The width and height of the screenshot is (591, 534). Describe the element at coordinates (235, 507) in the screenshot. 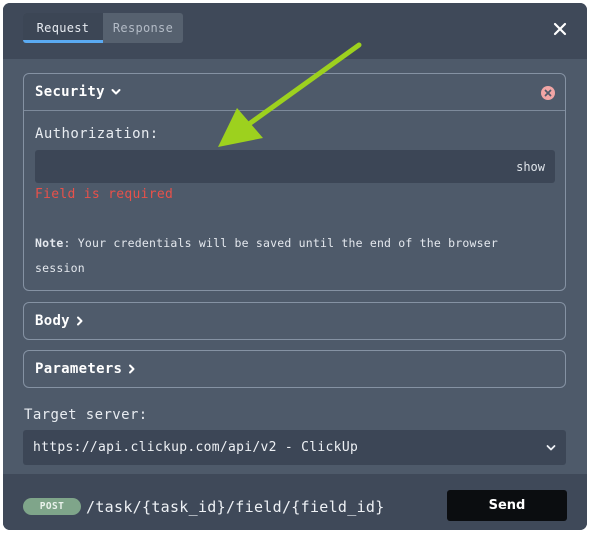

I see `endpoint-path: /task/{task_id}/field/{field_id}` at that location.